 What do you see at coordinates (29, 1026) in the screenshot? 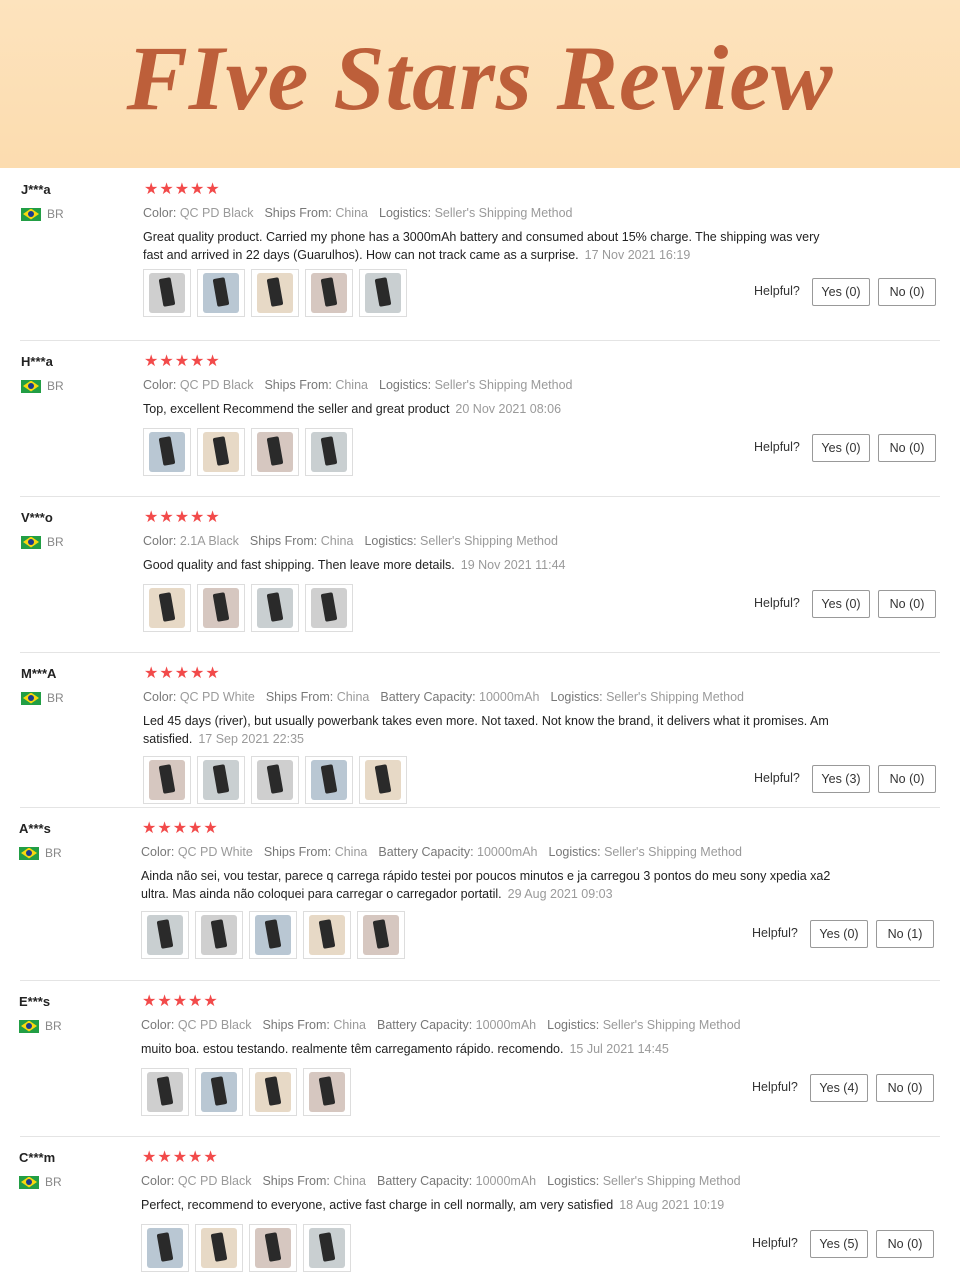
I see `brazil-flag-icon` at bounding box center [29, 1026].